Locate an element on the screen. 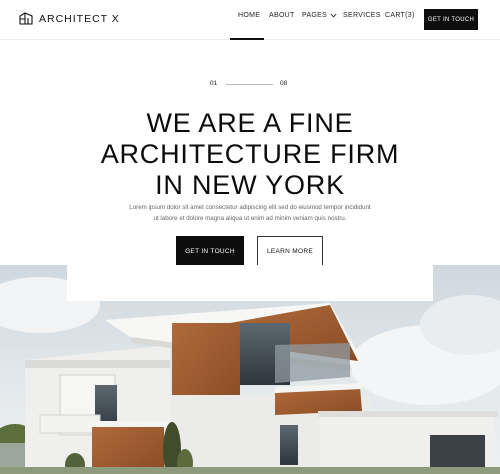  nav-home: HOME is located at coordinates (249, 15).